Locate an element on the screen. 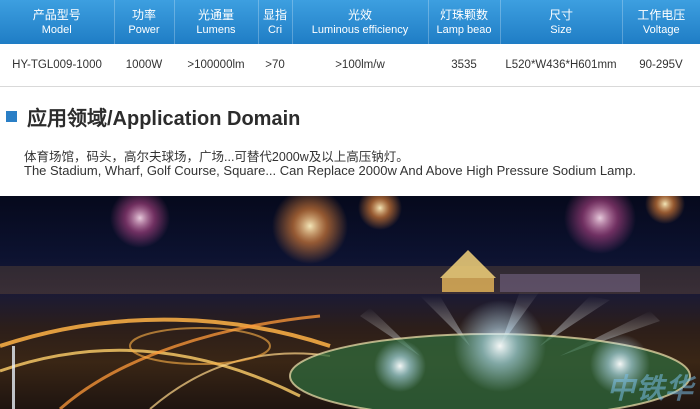  header-cri: 显指 Cri is located at coordinates (275, 22).